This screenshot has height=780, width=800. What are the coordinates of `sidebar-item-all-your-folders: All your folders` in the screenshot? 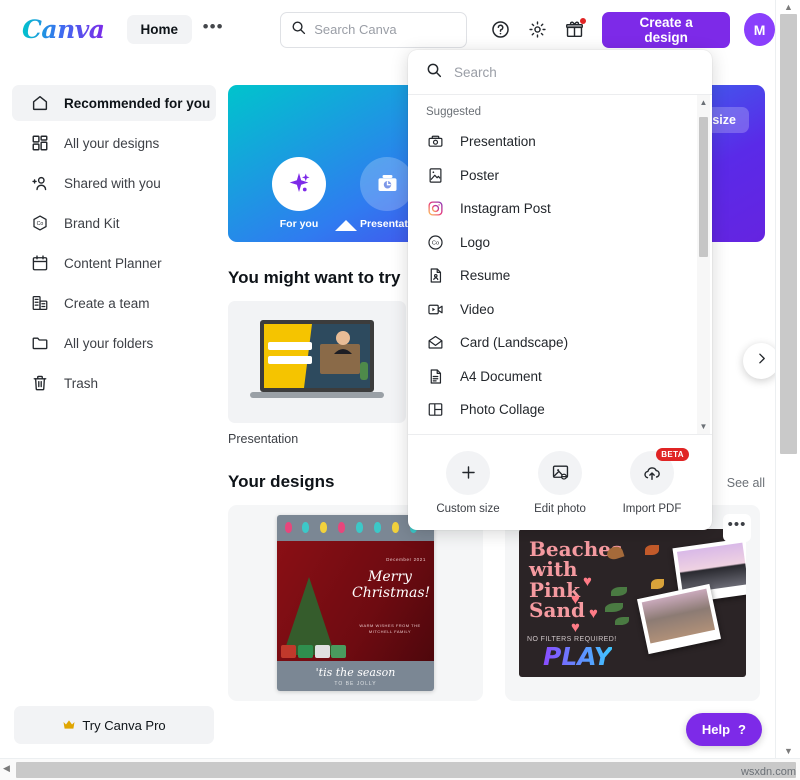 It's located at (114, 343).